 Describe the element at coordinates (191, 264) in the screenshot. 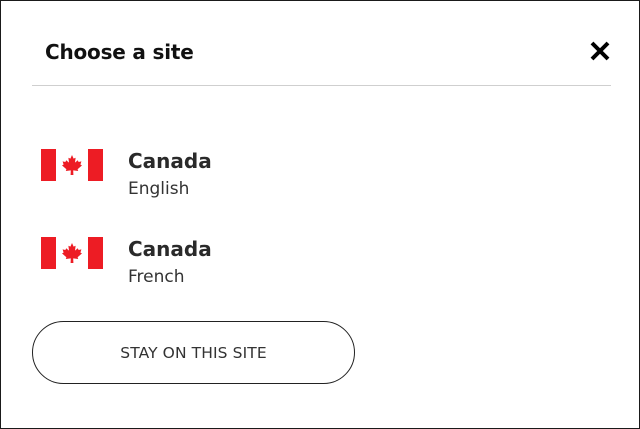

I see `site-option-canada-french: Canada French` at that location.